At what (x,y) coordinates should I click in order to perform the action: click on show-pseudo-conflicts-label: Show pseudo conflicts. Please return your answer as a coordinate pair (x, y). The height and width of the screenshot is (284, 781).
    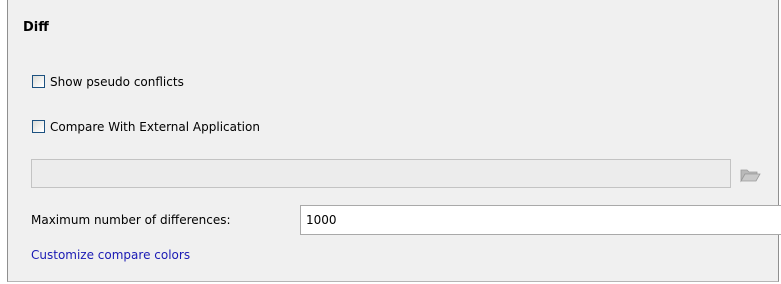
    Looking at the image, I should click on (117, 82).